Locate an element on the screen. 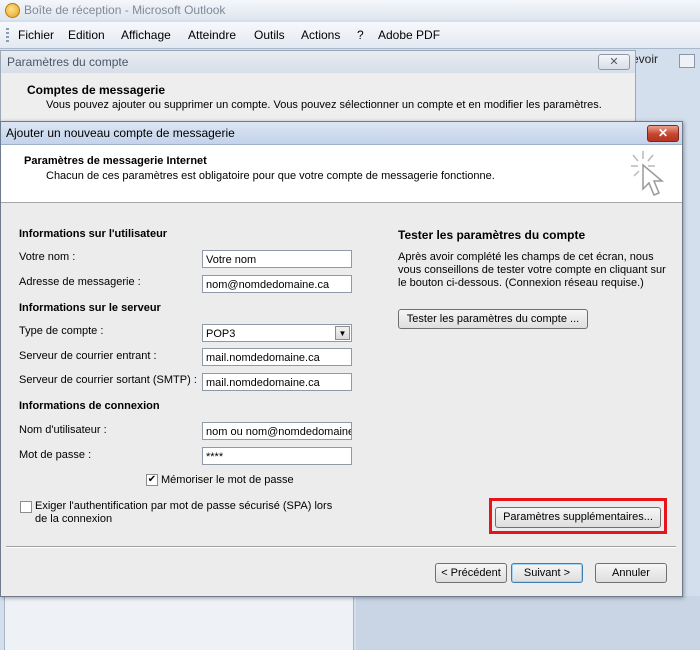 This screenshot has width=700, height=650. chevron-down-icon: ▼ is located at coordinates (342, 333).